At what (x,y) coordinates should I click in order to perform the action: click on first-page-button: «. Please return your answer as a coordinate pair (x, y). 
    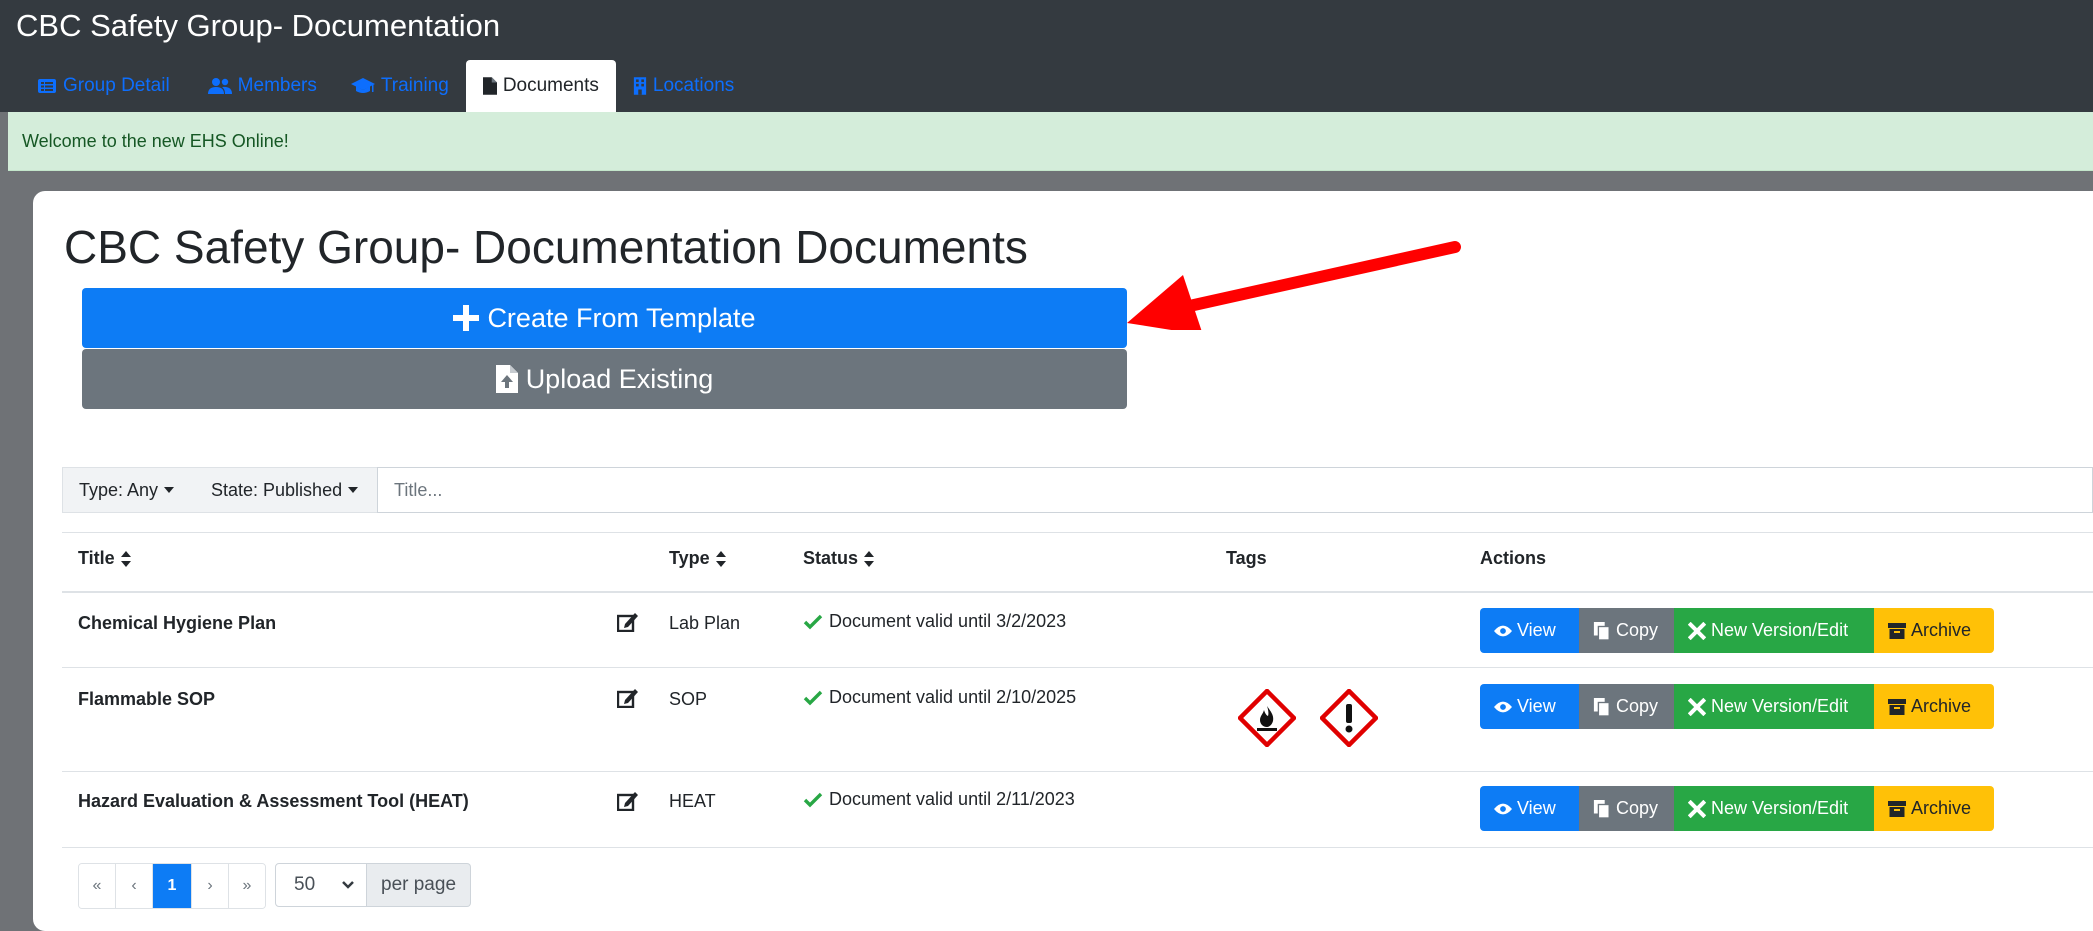
    Looking at the image, I should click on (97, 886).